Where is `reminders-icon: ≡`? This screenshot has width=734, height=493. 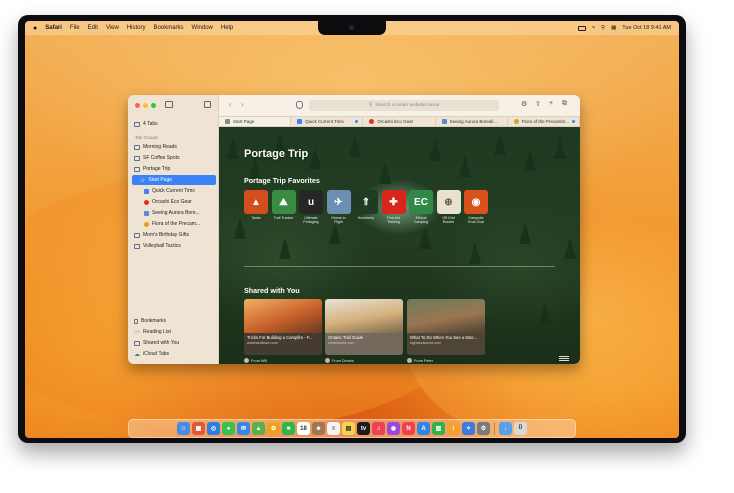
reminders-icon: ≡ is located at coordinates (333, 428).